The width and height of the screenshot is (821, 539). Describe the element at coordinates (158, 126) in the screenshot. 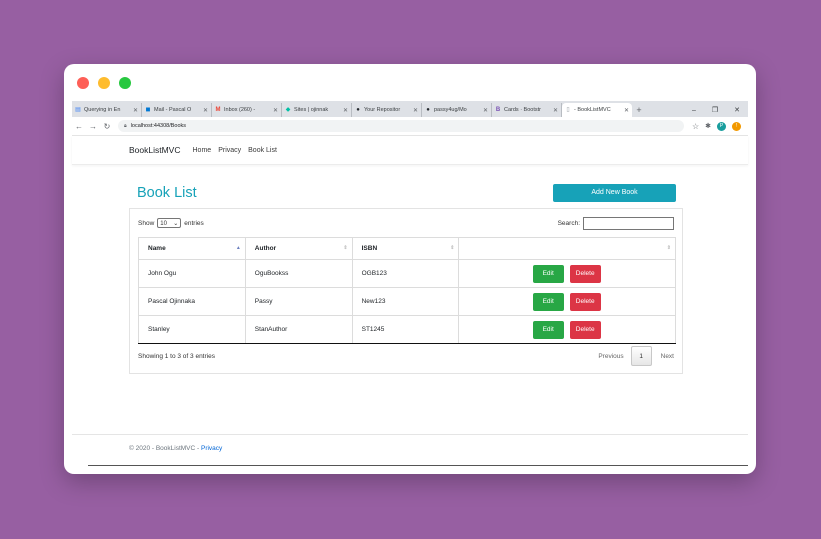

I see `url-text: localhost:44308/Books` at that location.